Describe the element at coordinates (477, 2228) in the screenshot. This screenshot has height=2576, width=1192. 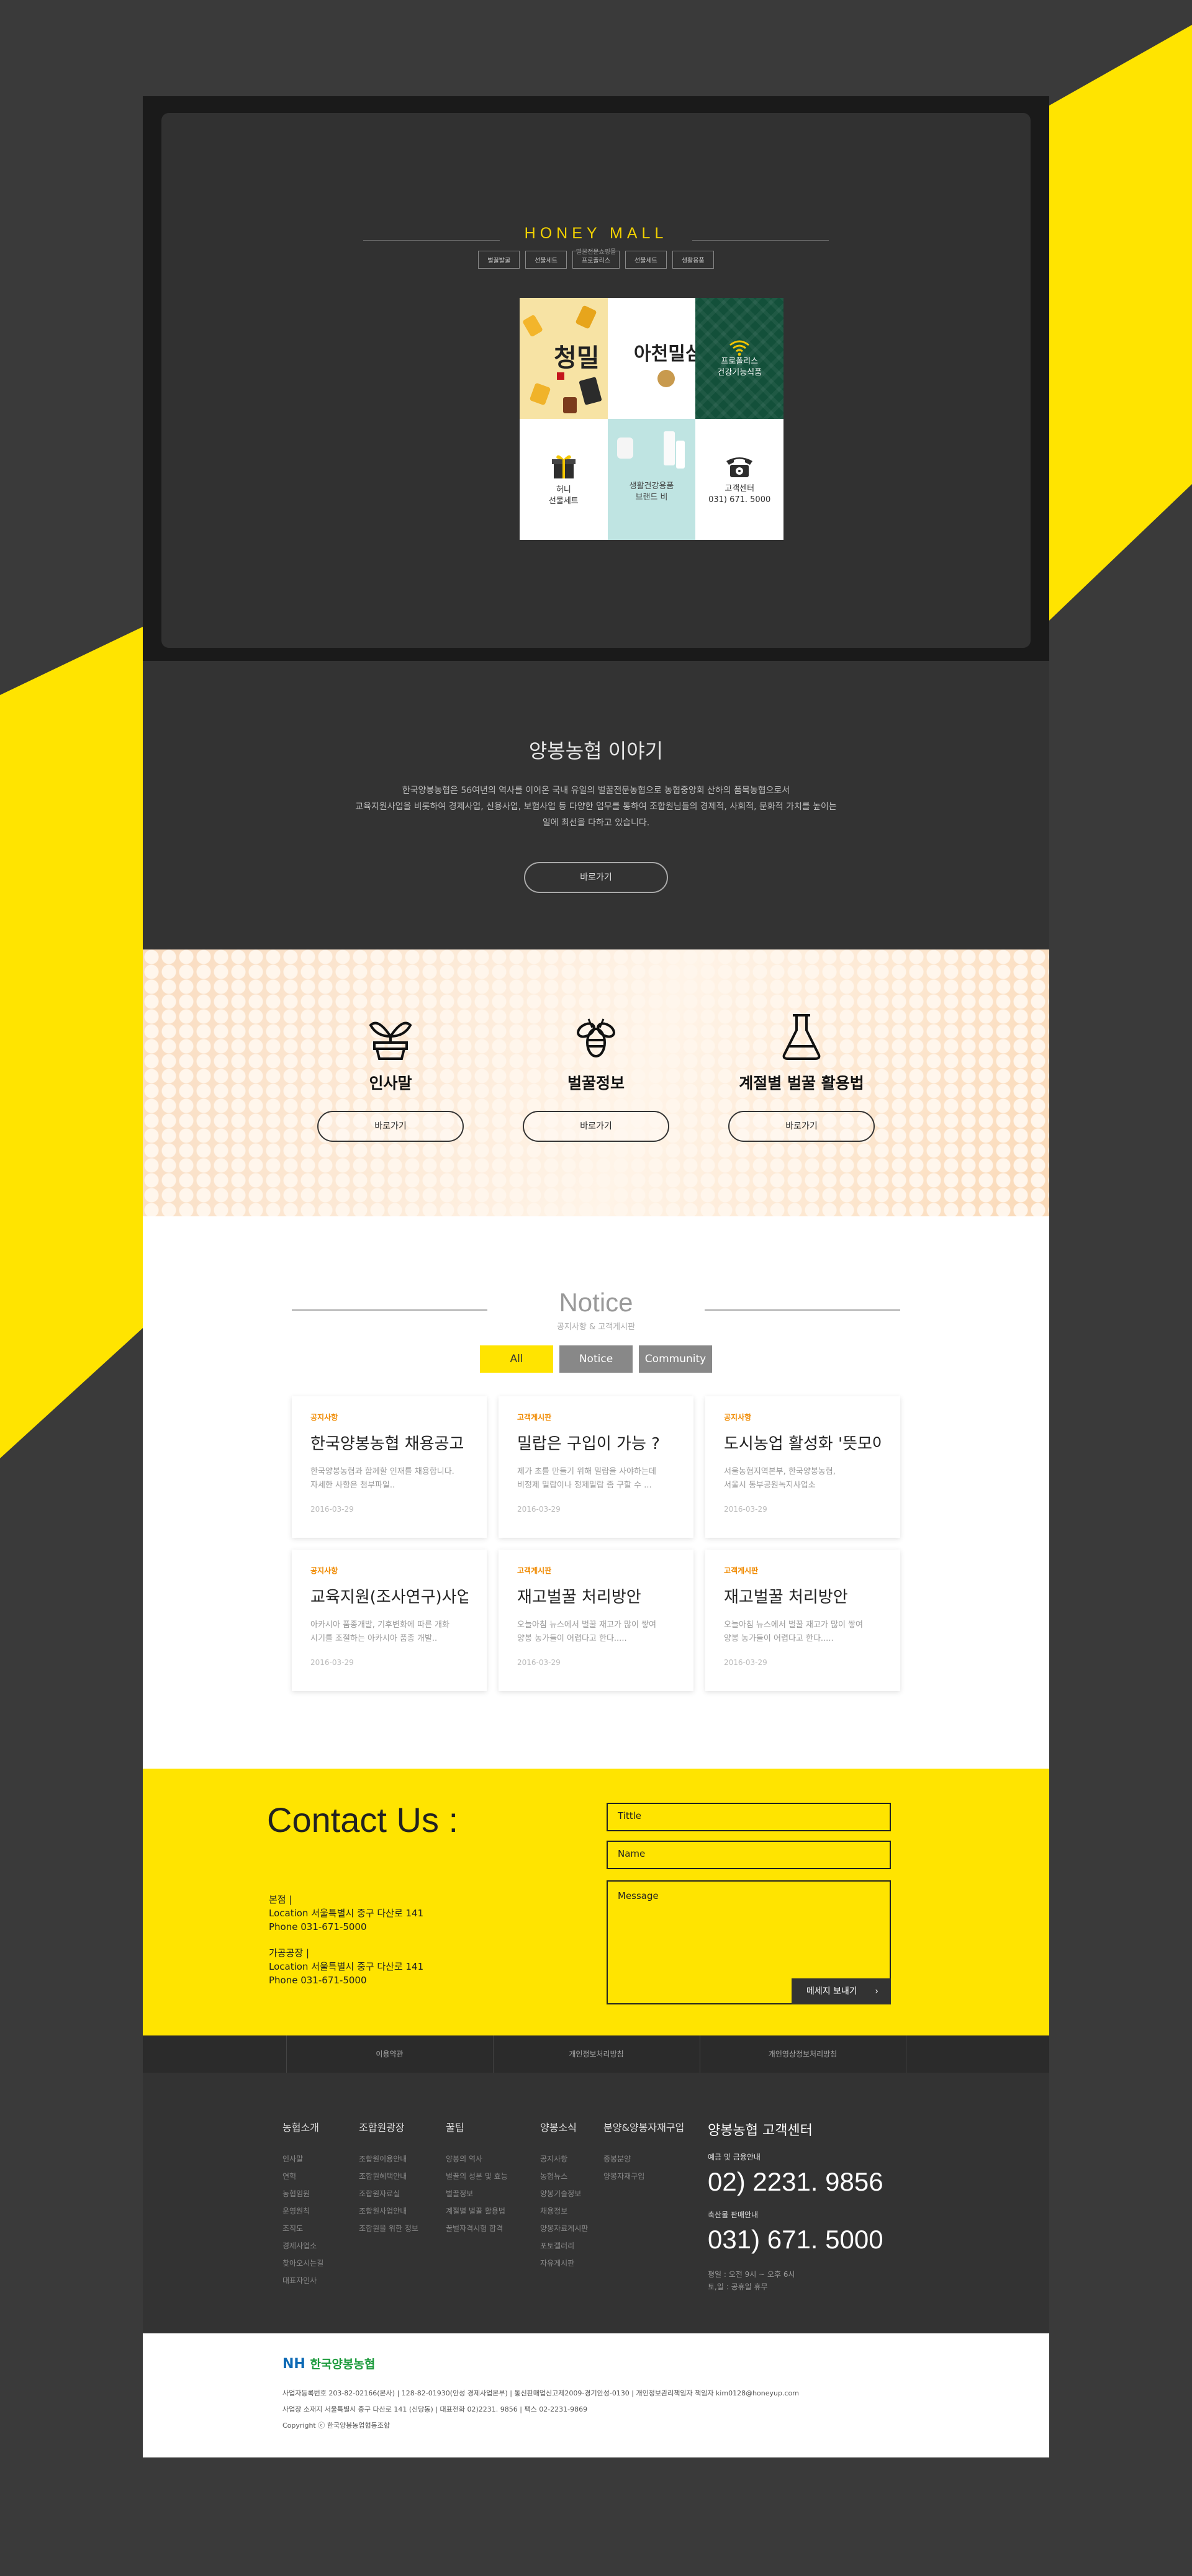
I see `footer-link: 꿀벌자격시험 합격` at that location.